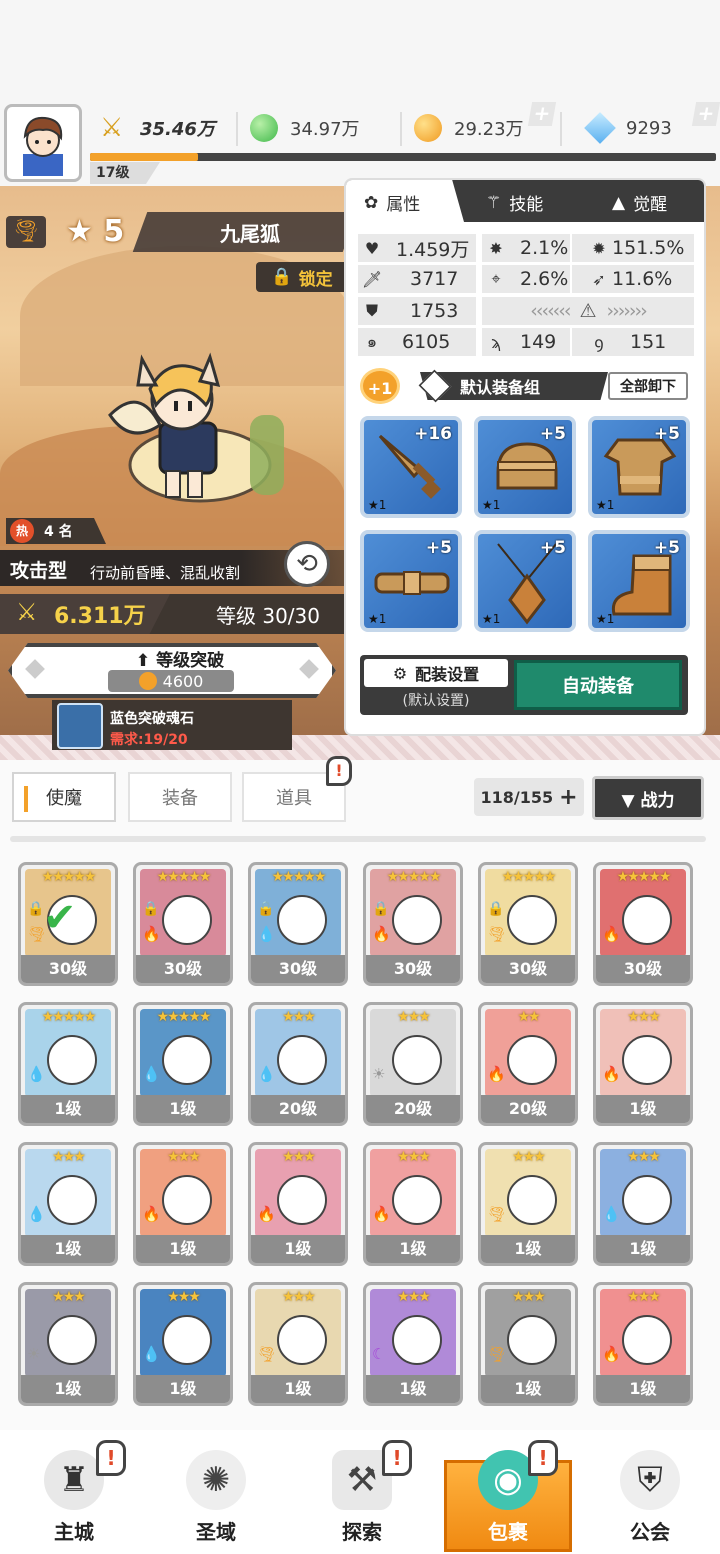 This screenshot has height=1554, width=720. I want to click on stat-hp-value: 1.459万, so click(433, 249).